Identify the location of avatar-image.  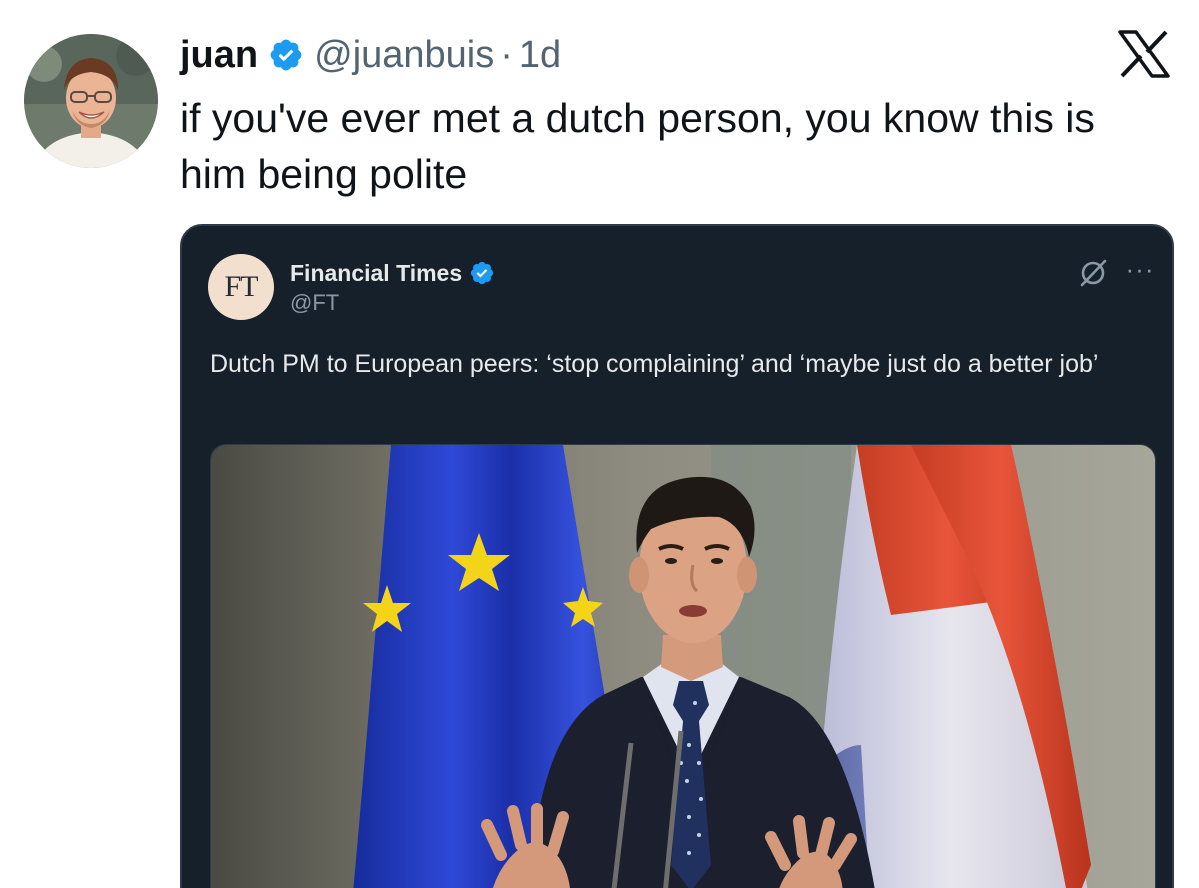
(91, 101).